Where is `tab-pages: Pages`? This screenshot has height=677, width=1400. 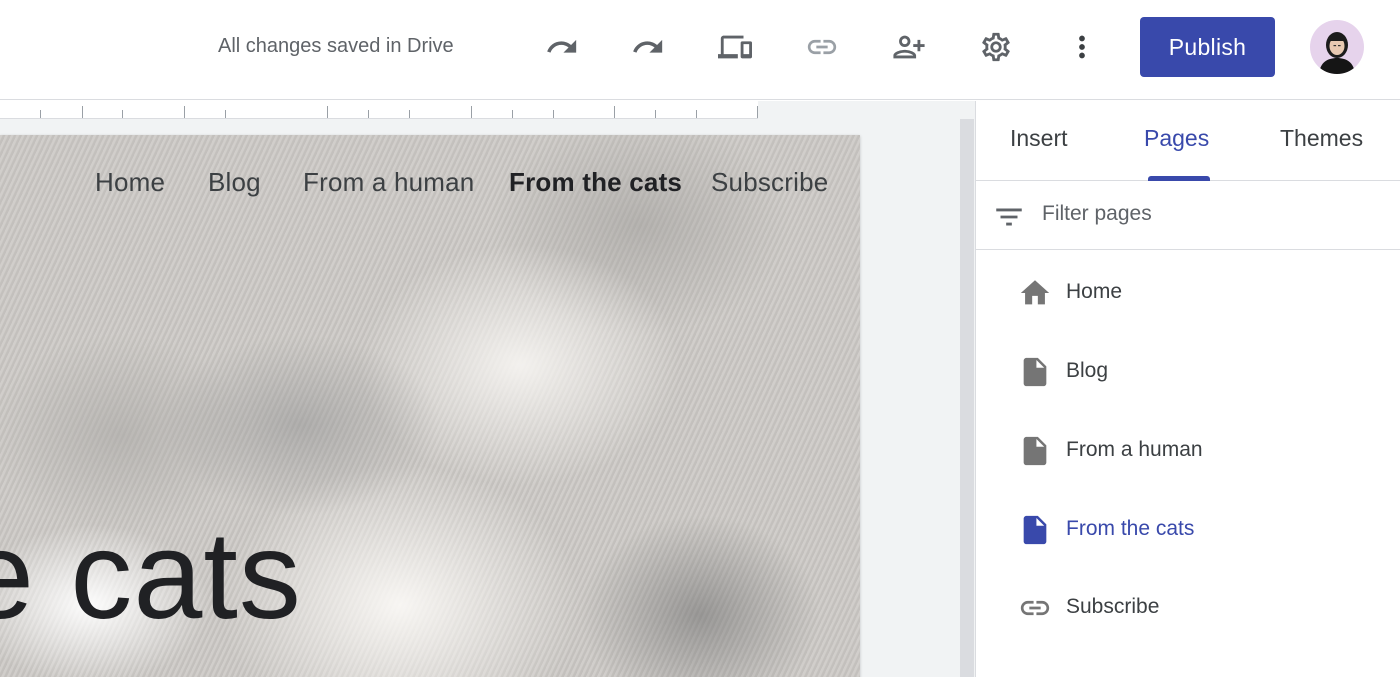
tab-pages: Pages is located at coordinates (1176, 138).